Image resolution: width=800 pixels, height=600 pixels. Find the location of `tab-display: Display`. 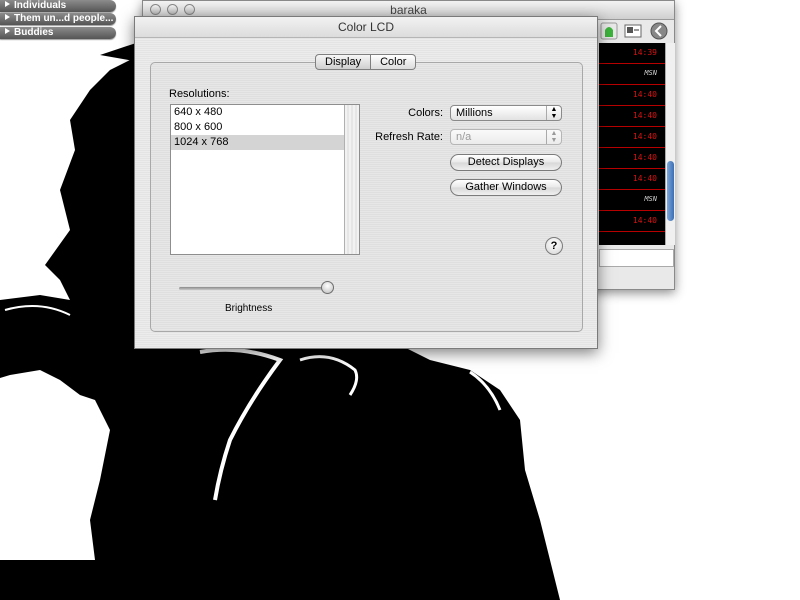

tab-display: Display is located at coordinates (343, 62).